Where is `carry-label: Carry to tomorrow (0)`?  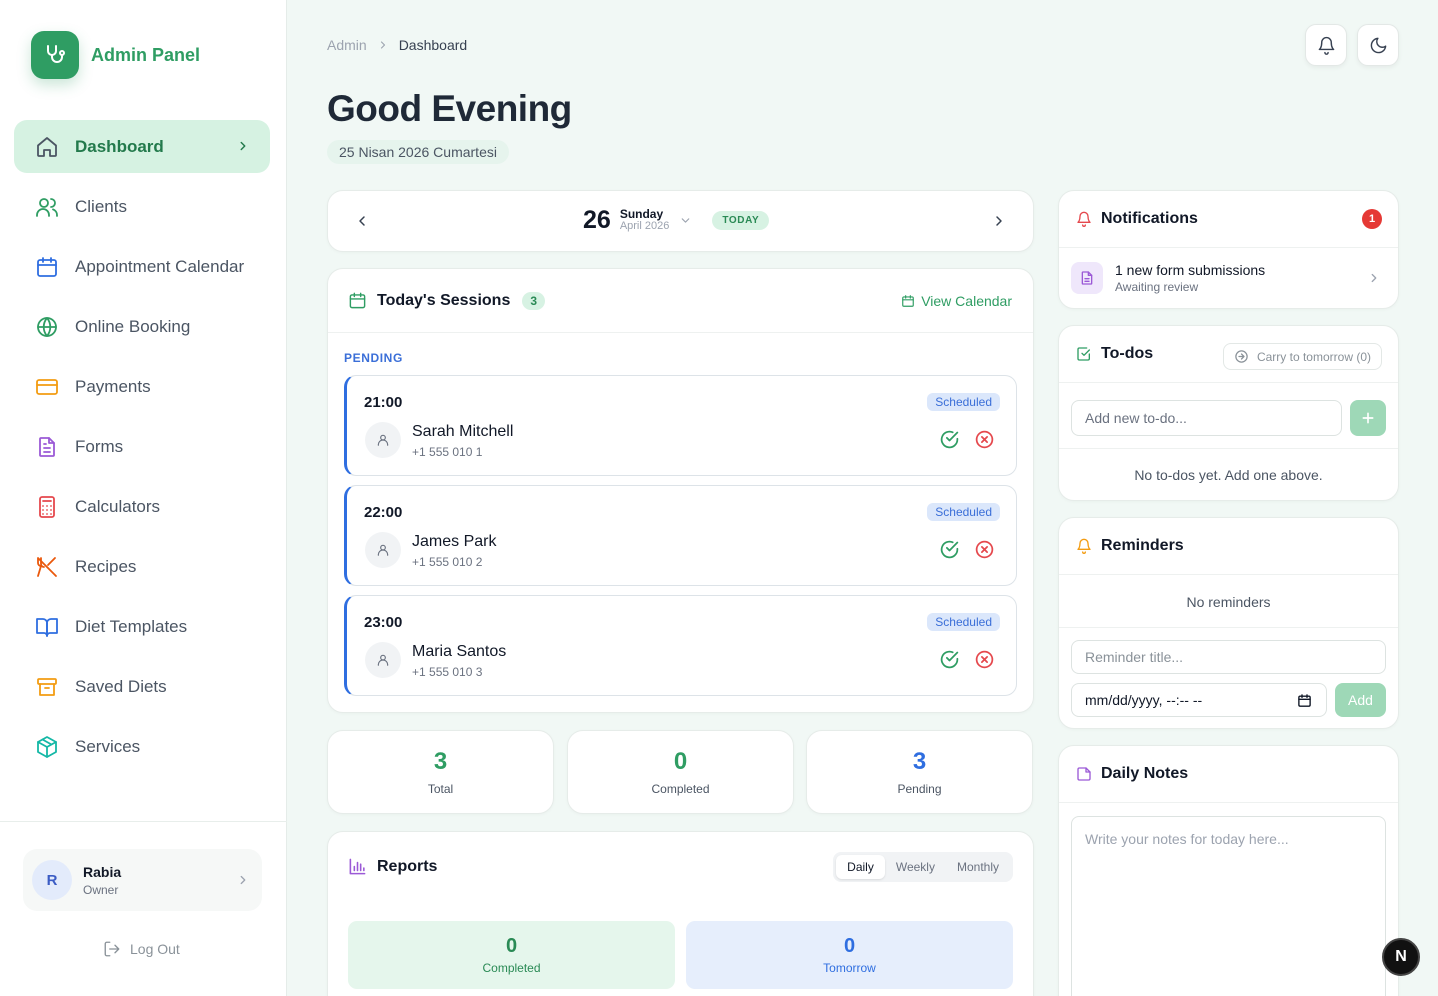 carry-label: Carry to tomorrow (0) is located at coordinates (1313, 356).